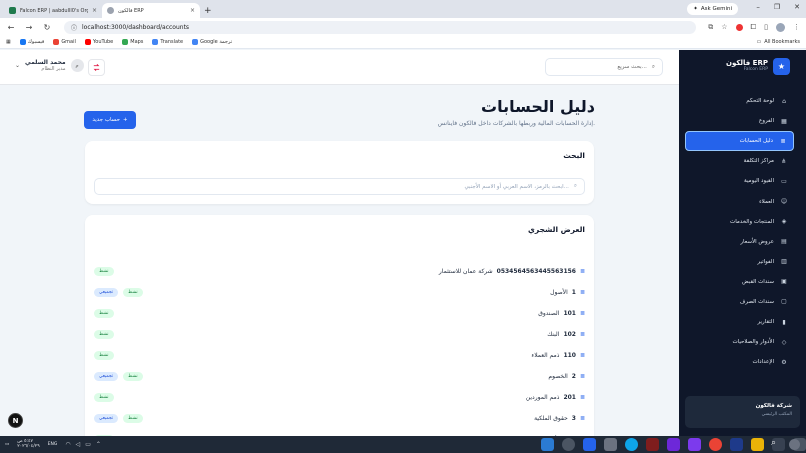  I want to click on close-window-icon: ✕, so click(797, 7).